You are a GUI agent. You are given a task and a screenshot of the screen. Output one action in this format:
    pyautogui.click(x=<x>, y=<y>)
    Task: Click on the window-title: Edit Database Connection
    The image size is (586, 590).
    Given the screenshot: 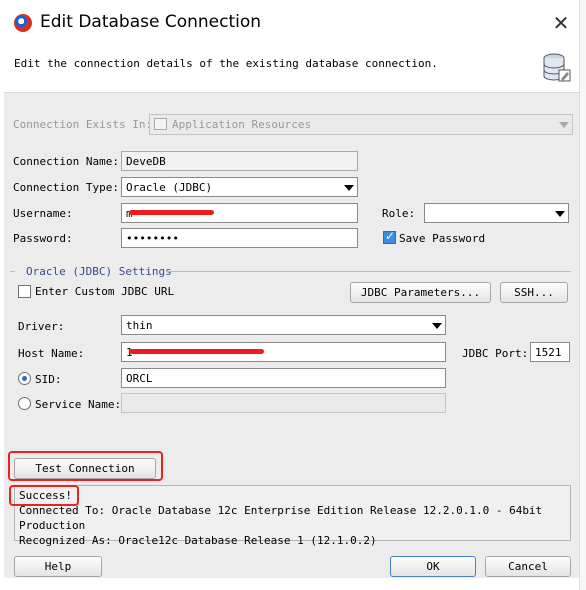 What is the action you would take?
    pyautogui.click(x=151, y=22)
    